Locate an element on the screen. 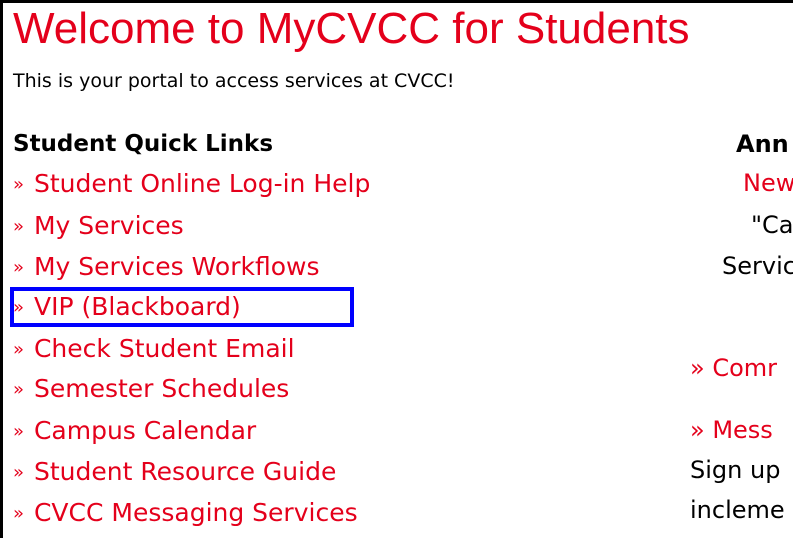 This screenshot has height=538, width=793. announcement-link: New is located at coordinates (768, 183).